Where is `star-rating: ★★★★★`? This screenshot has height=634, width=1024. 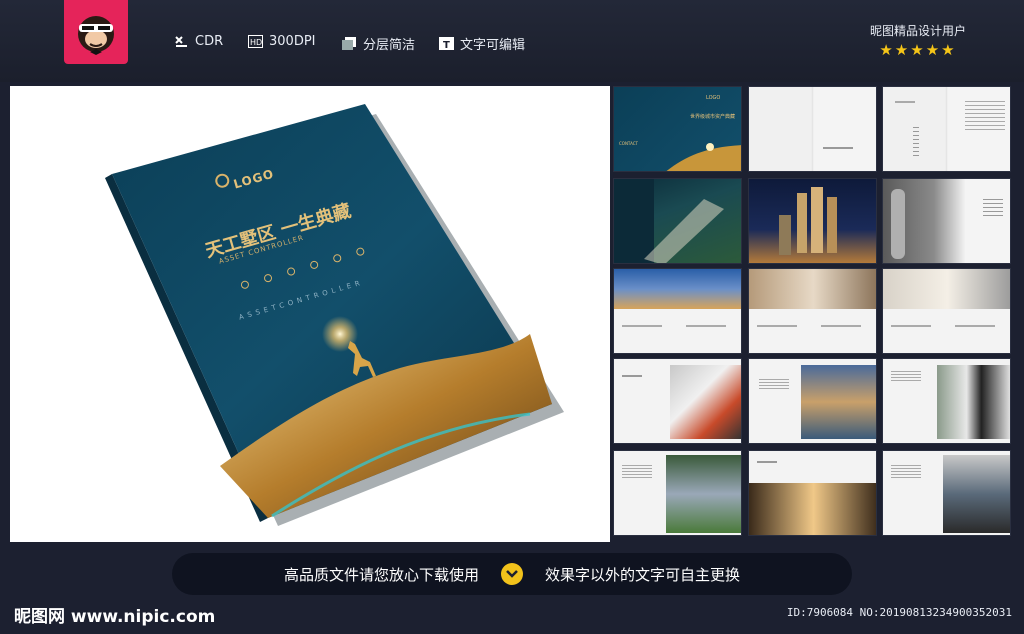
star-rating: ★★★★★ is located at coordinates (918, 50).